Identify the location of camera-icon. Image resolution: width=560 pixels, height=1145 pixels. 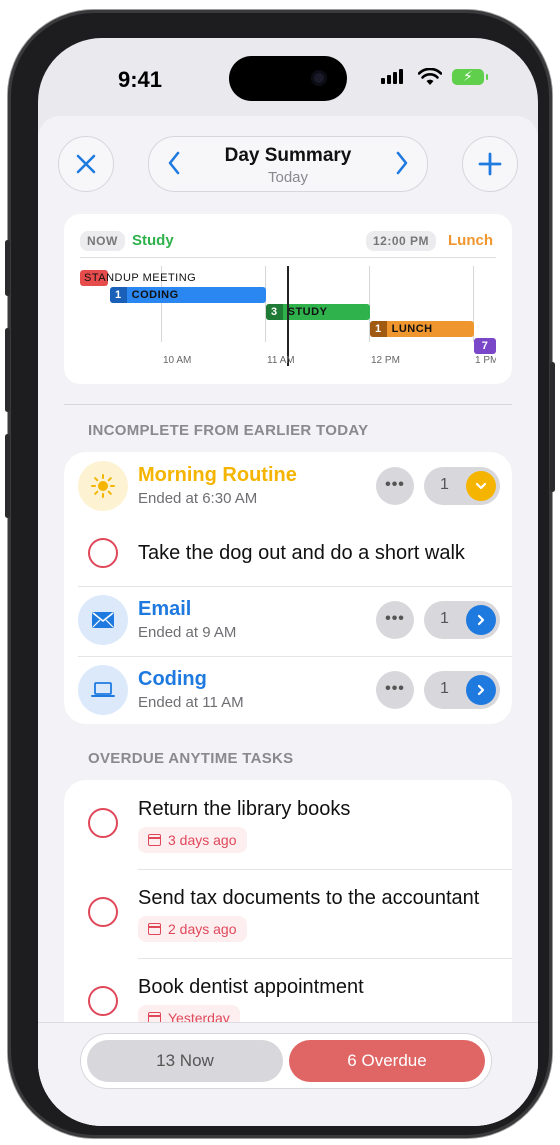
(319, 78).